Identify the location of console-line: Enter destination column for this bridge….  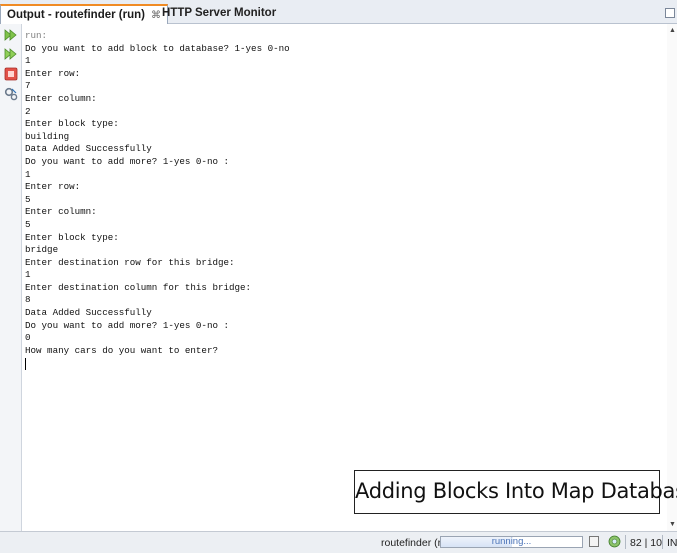
(138, 287).